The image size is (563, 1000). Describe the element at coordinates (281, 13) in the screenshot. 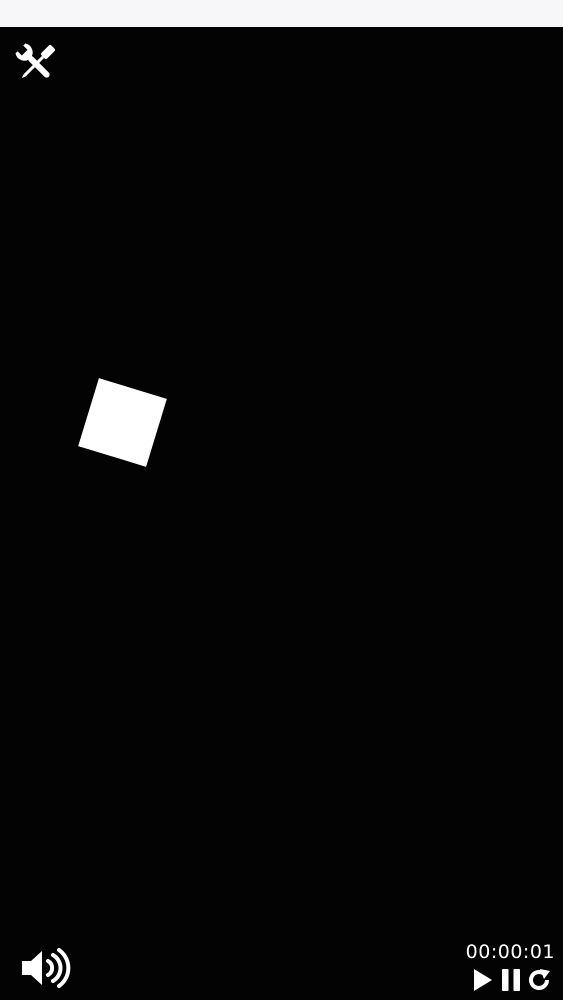

I see `top-bar` at that location.